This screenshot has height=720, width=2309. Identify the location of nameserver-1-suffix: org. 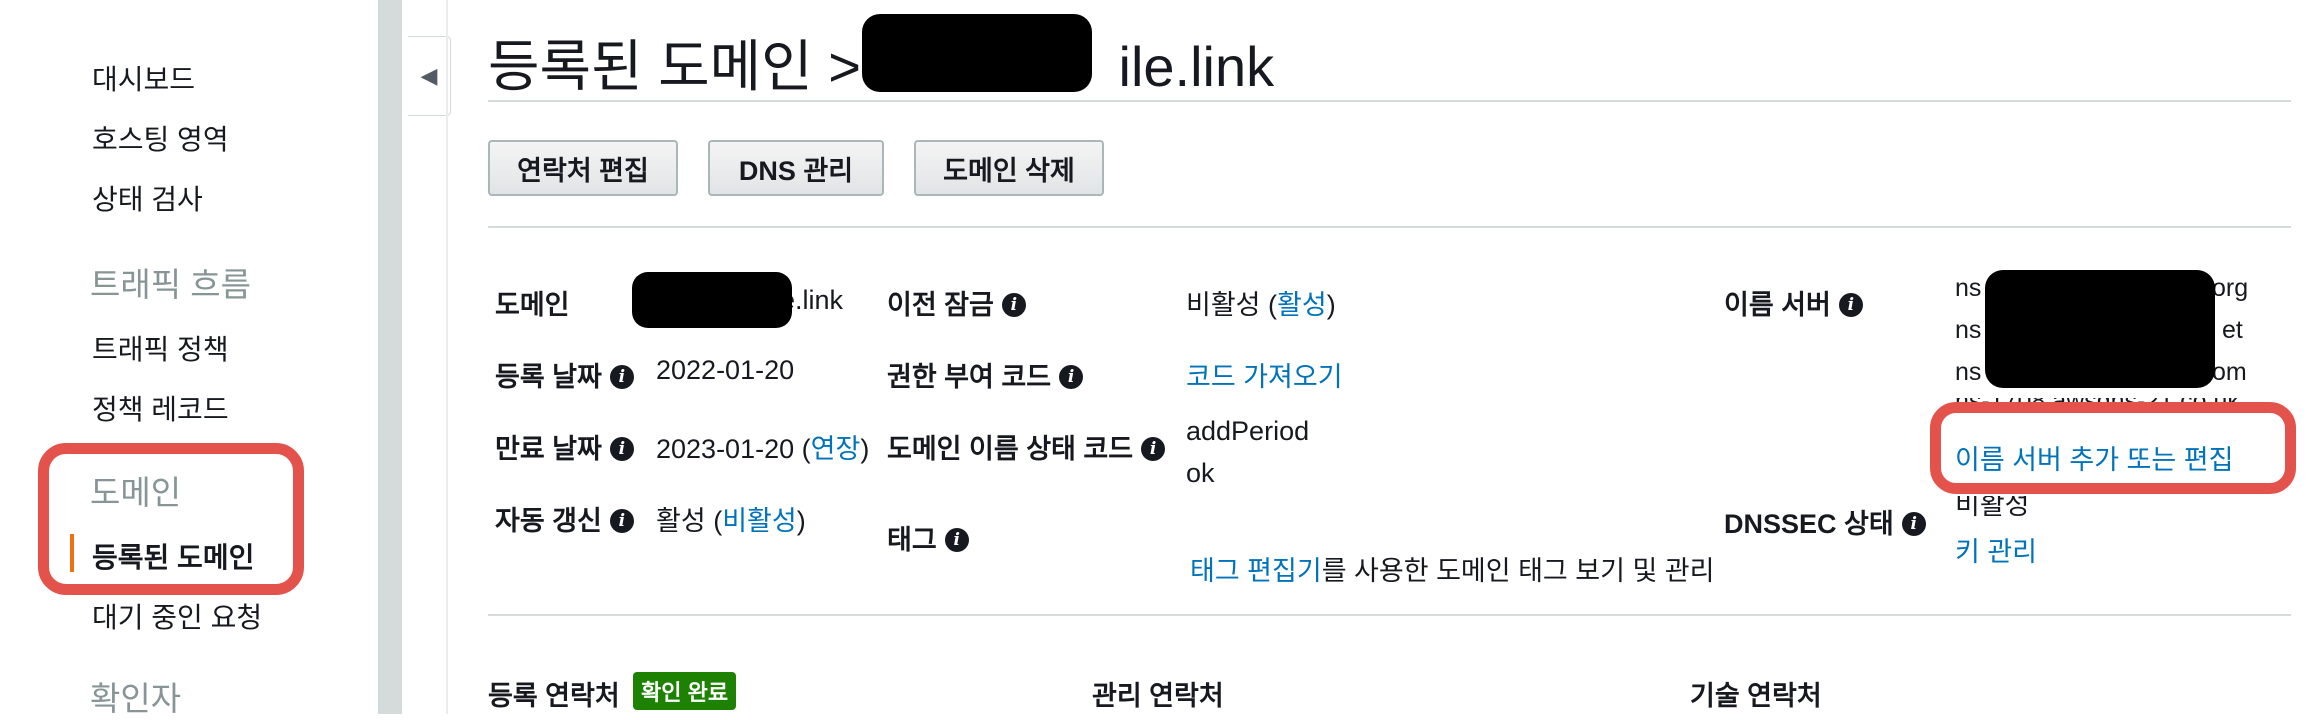
(2230, 288).